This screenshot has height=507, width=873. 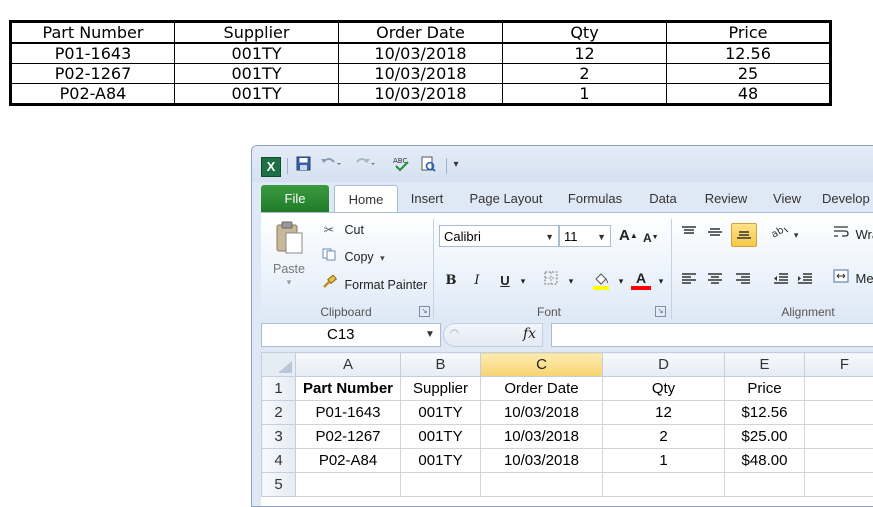 What do you see at coordinates (765, 413) in the screenshot?
I see `cell: $12.56` at bounding box center [765, 413].